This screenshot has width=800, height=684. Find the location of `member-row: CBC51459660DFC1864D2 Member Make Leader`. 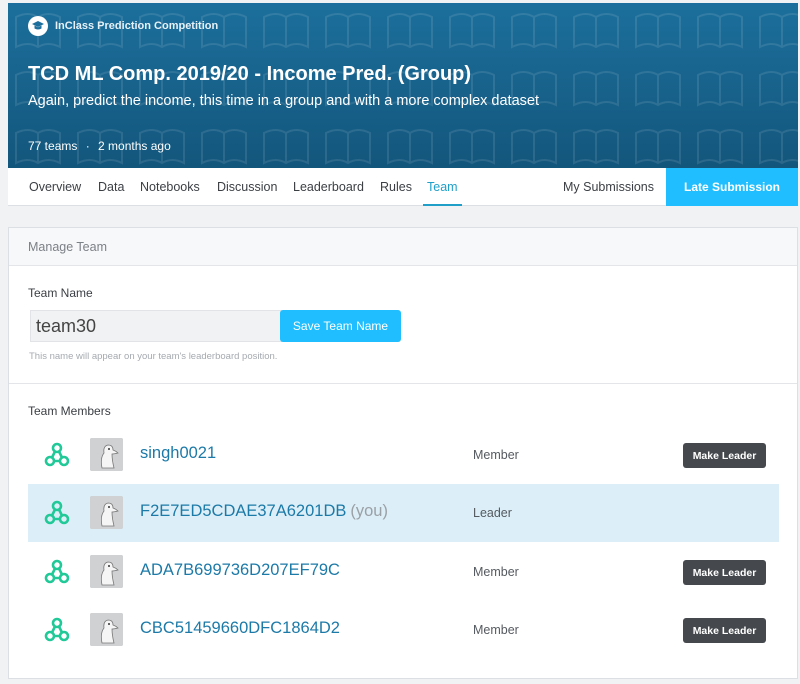

member-row: CBC51459660DFC1864D2 Member Make Leader is located at coordinates (403, 630).